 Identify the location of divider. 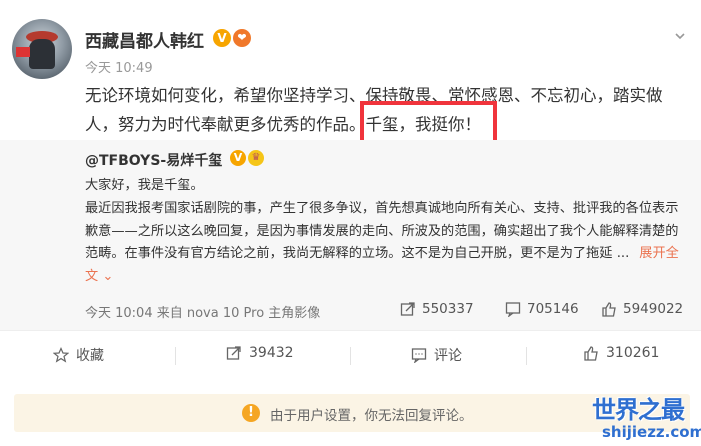
(350, 330).